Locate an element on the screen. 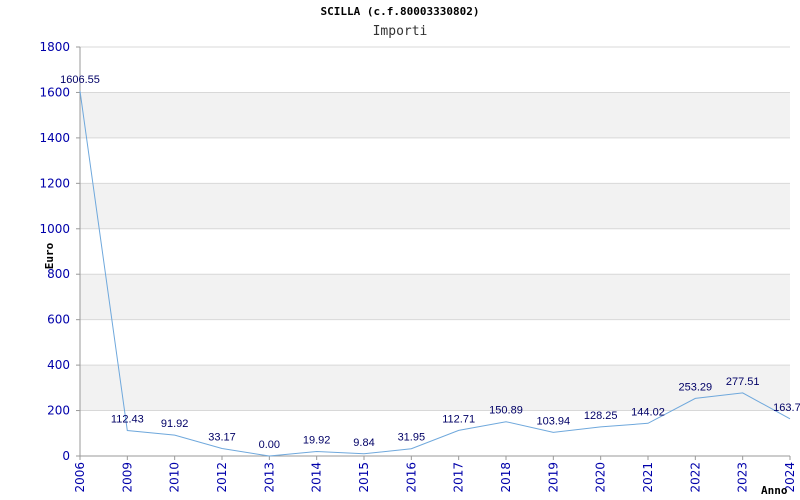 The width and height of the screenshot is (800, 500). data-label: 163.76 is located at coordinates (786, 408).